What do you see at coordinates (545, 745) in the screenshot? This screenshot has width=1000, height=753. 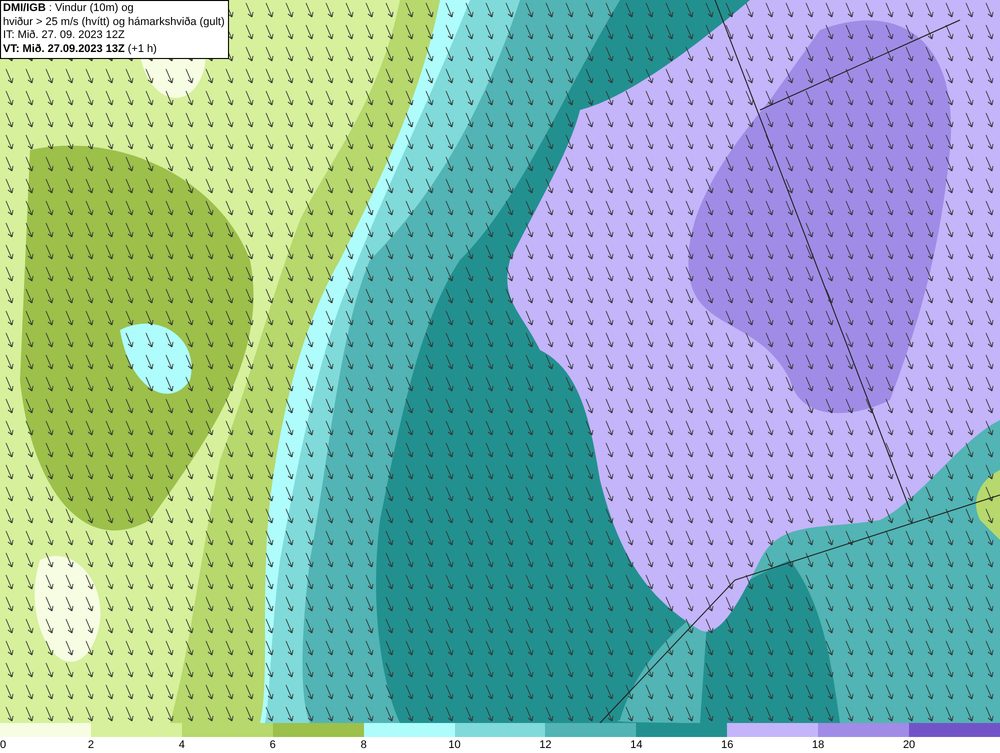 I see `legend-tick-label: 12` at bounding box center [545, 745].